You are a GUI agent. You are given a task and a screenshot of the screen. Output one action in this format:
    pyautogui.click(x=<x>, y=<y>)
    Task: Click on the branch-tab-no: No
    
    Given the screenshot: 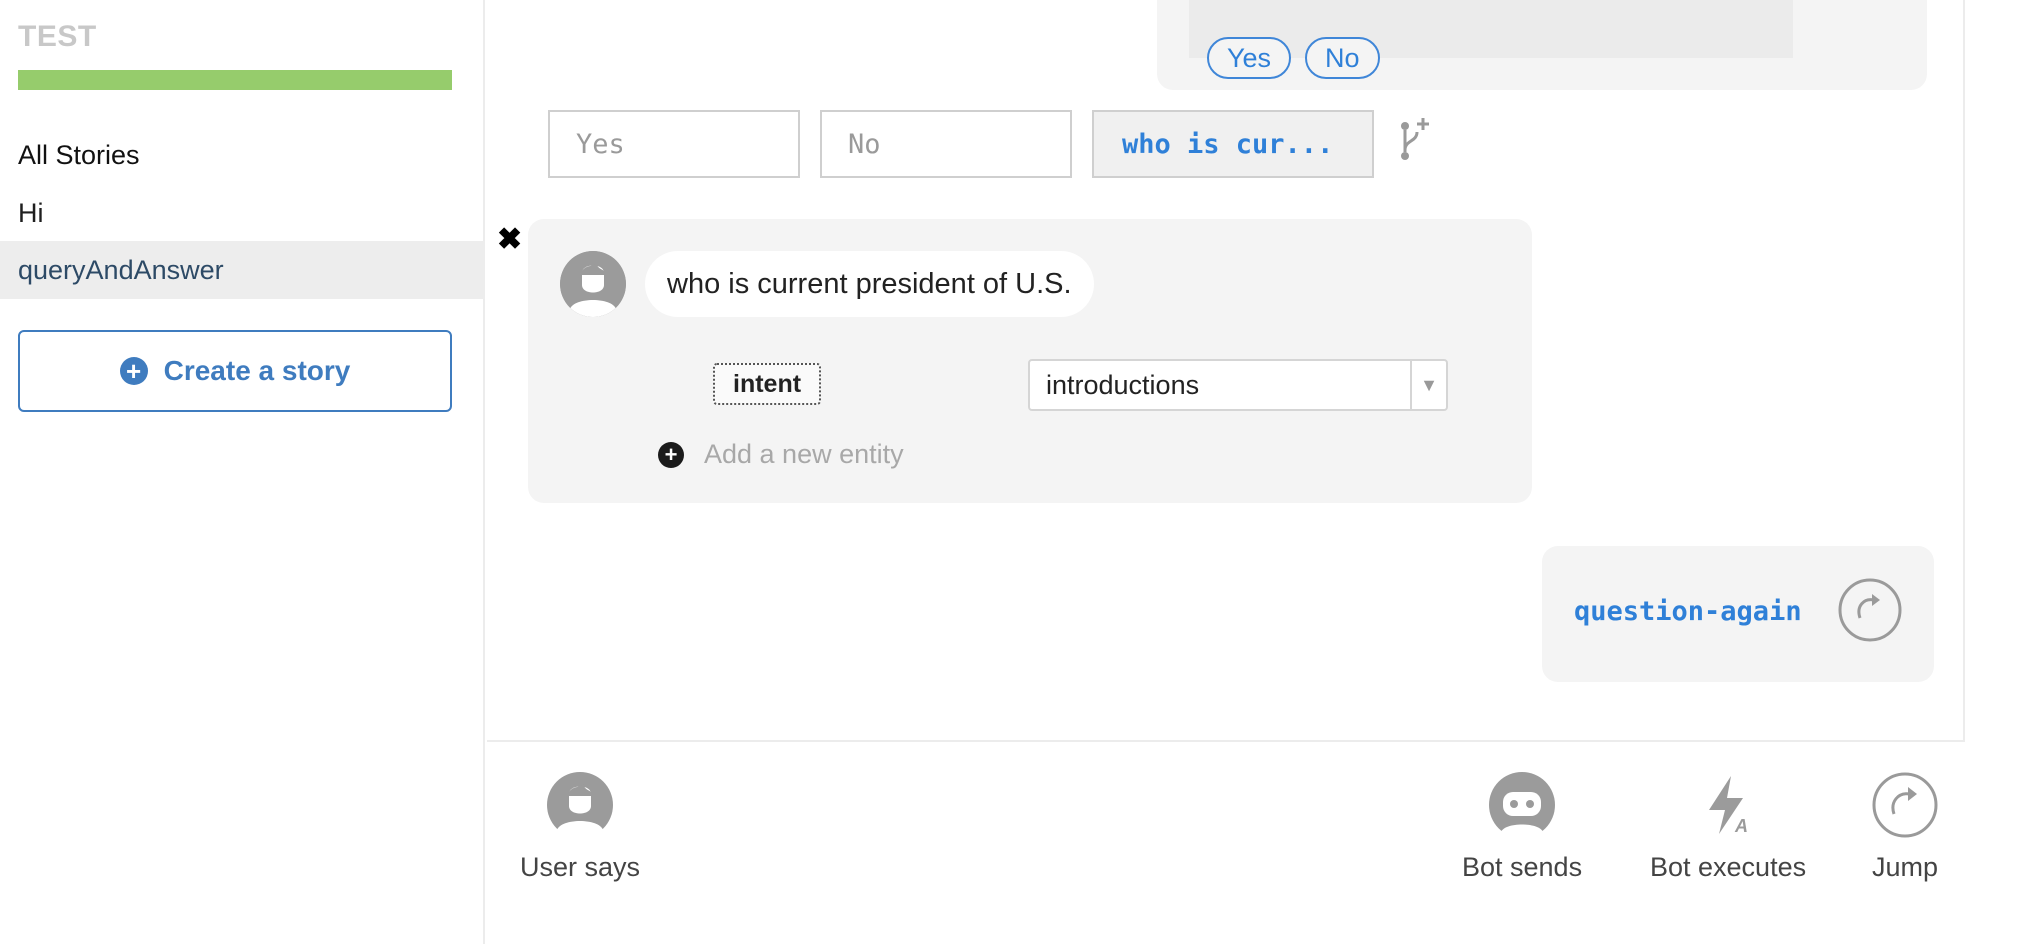 What is the action you would take?
    pyautogui.click(x=946, y=144)
    